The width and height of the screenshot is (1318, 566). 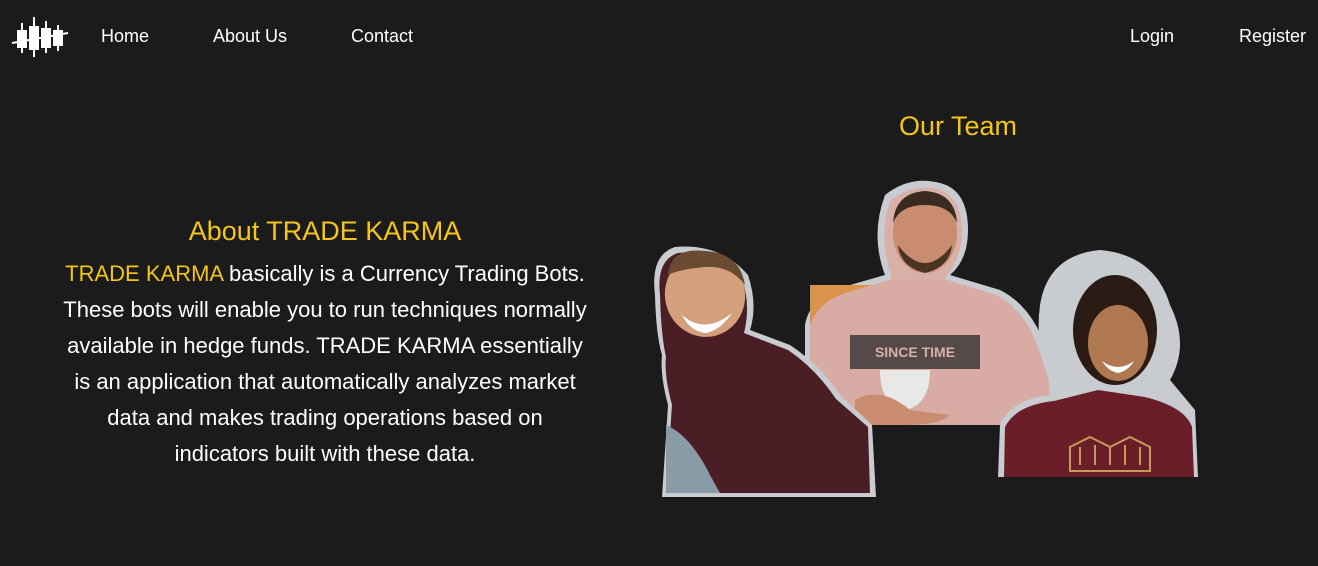 What do you see at coordinates (659, 36) in the screenshot?
I see `top-navbar: Home About Us Contact Login Register` at bounding box center [659, 36].